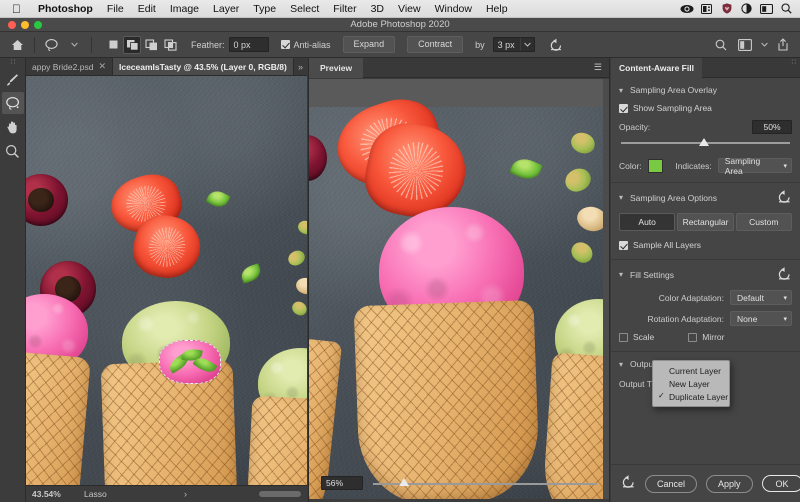 The width and height of the screenshot is (800, 502). I want to click on panel-grip-icon: ∷, so click(794, 62).